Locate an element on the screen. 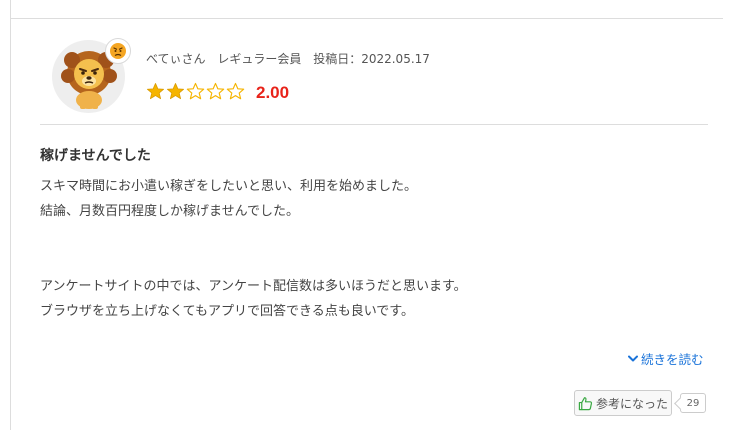  header-divider is located at coordinates (374, 124).